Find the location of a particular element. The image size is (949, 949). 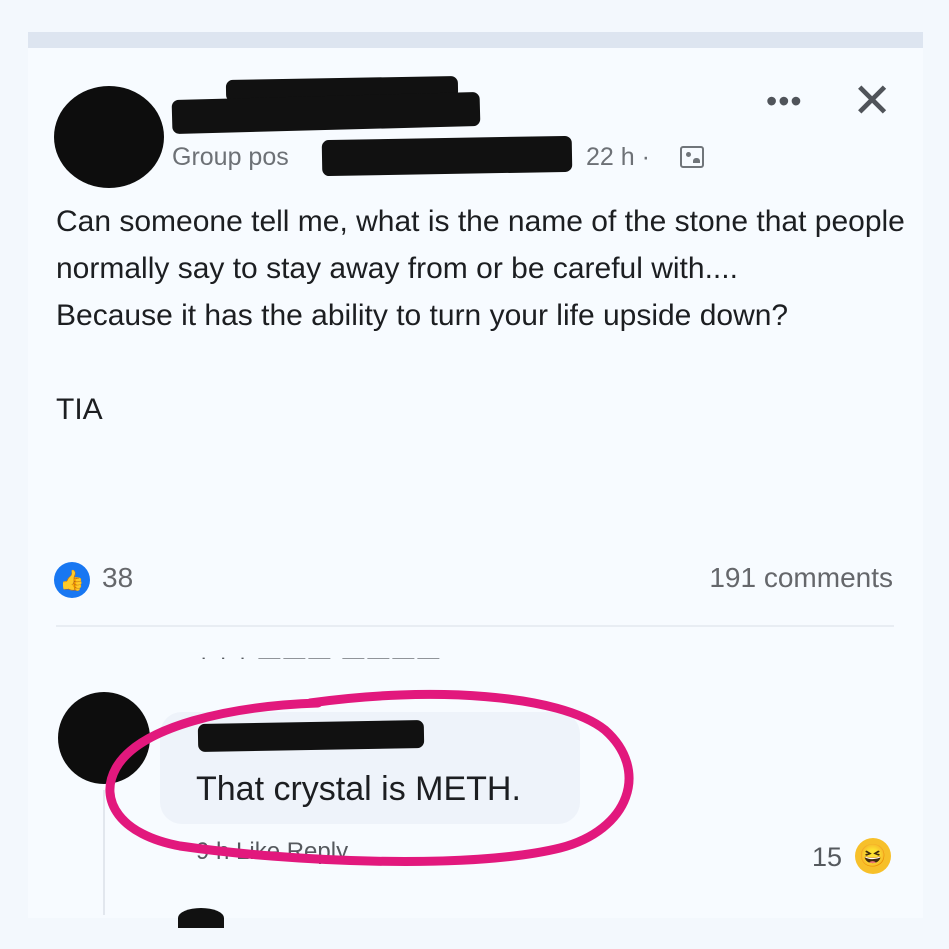

annotation-stroke is located at coordinates (369, 777).